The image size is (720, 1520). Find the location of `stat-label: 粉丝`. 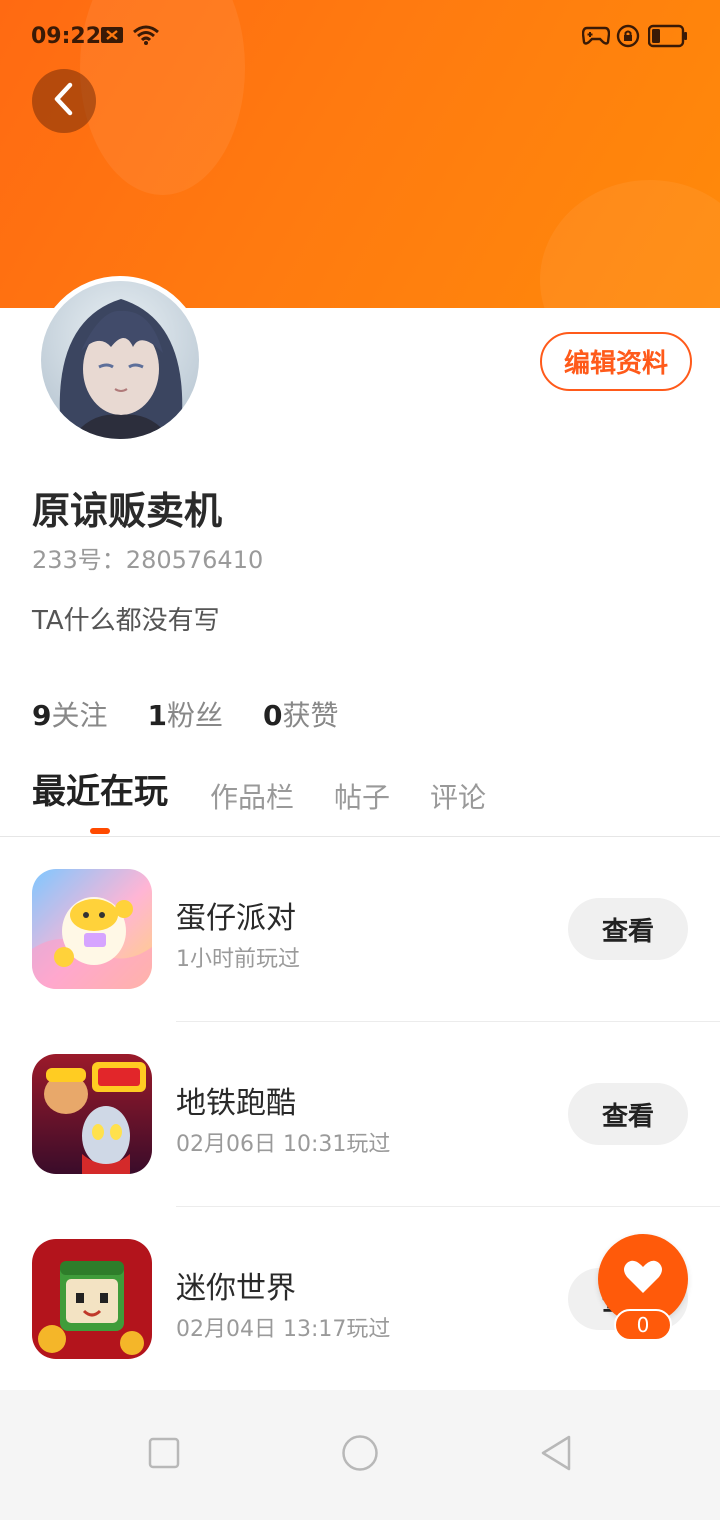

stat-label: 粉丝 is located at coordinates (194, 715).